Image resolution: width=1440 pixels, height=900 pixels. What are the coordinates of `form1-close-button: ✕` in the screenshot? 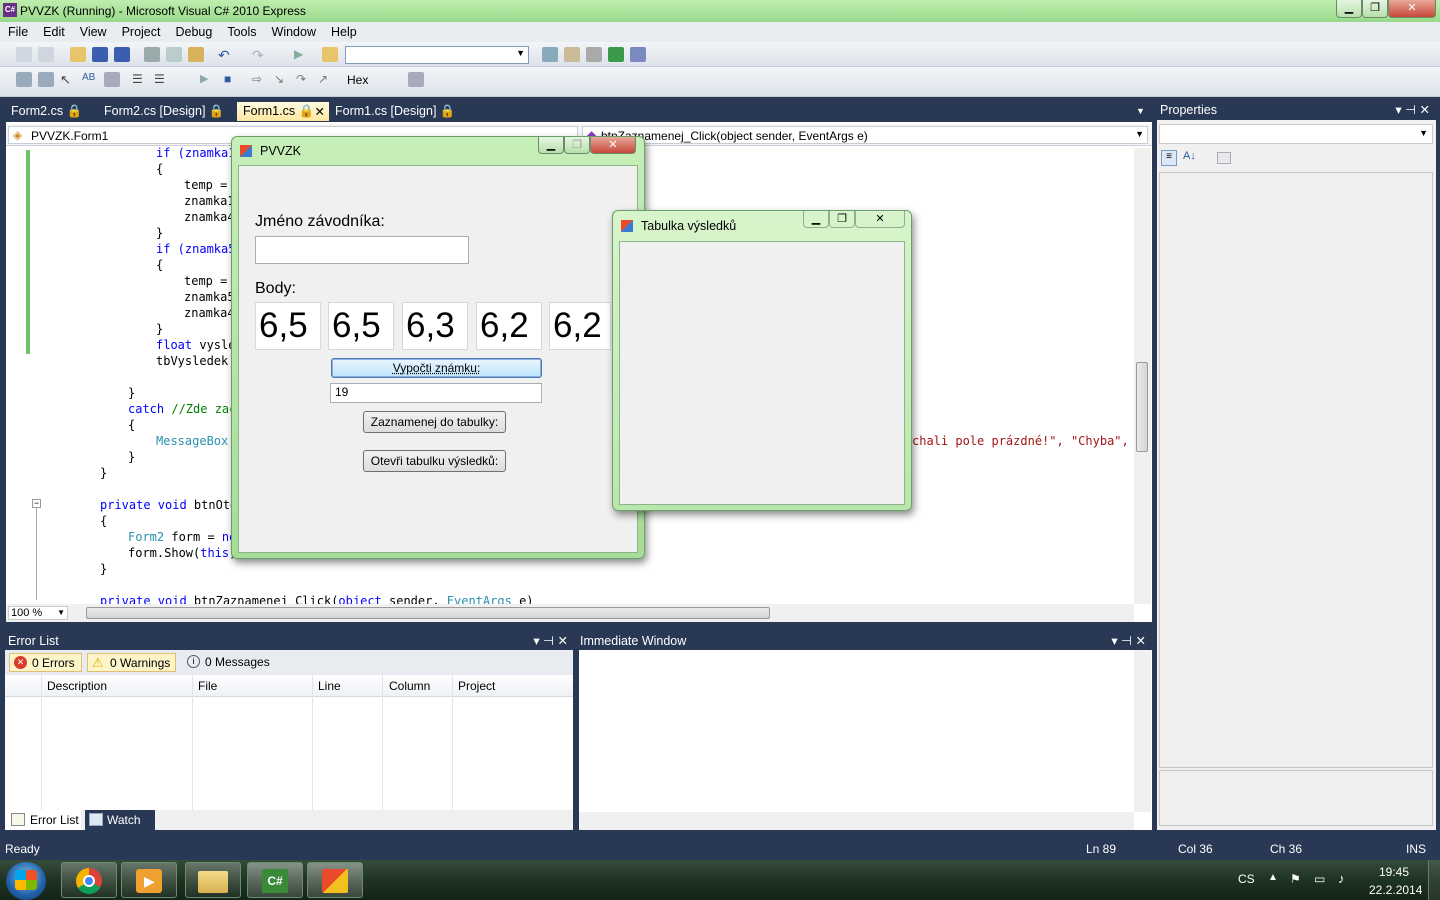 It's located at (613, 145).